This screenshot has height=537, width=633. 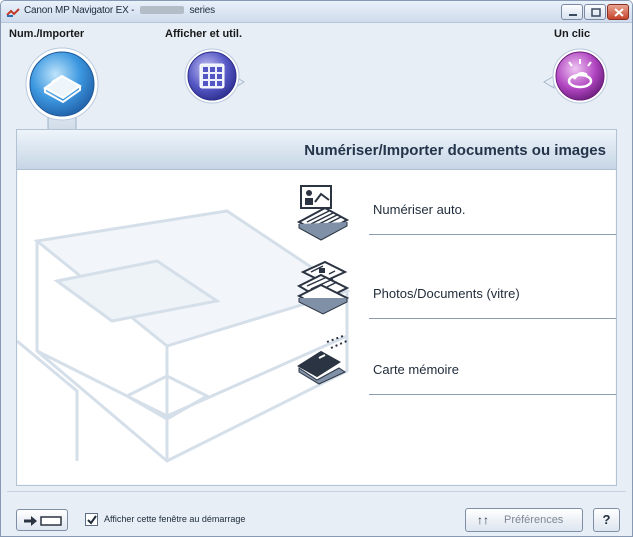 I want to click on view-grid-icon, so click(x=214, y=76).